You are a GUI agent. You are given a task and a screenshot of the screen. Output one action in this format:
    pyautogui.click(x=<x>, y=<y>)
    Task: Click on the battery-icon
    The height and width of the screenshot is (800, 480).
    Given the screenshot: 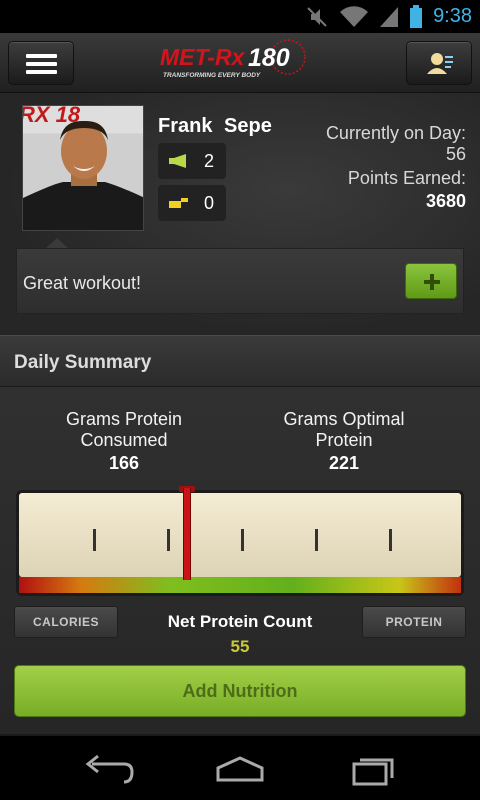 What is the action you would take?
    pyautogui.click(x=416, y=16)
    